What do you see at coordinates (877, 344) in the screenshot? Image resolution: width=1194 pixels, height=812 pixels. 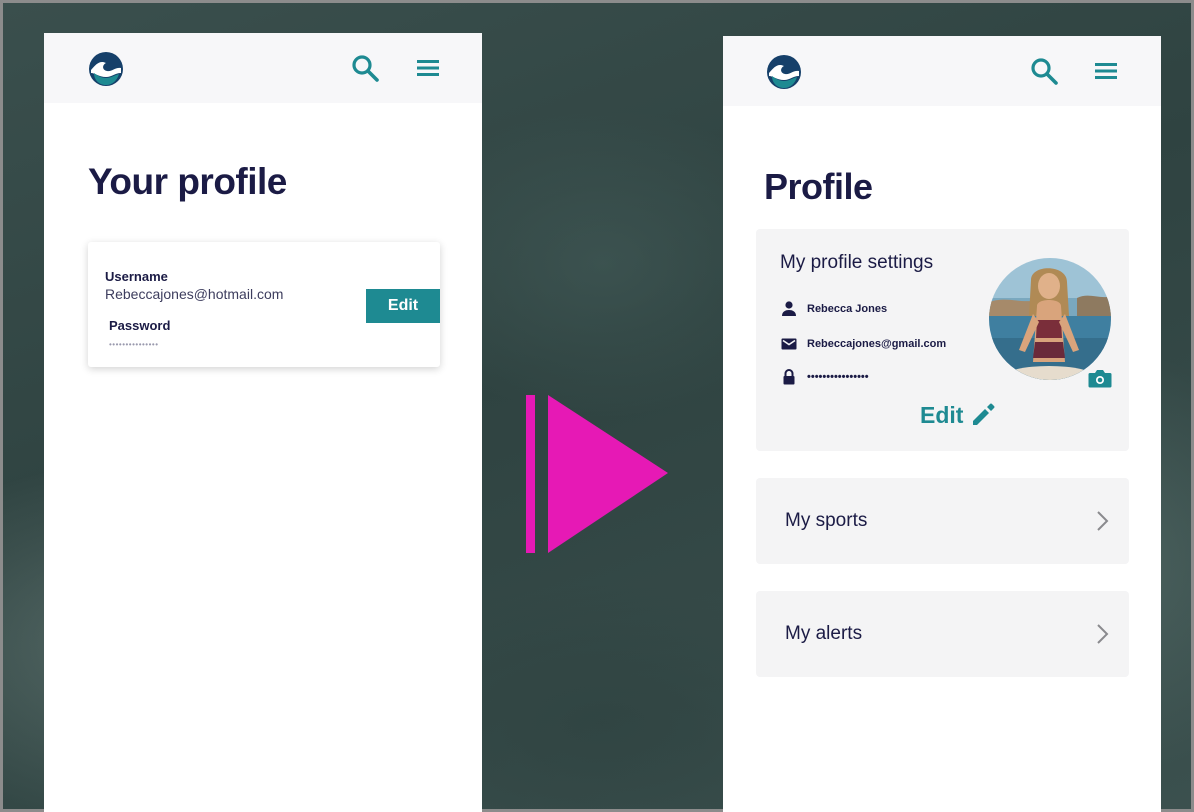 I see `email-value: Rebeccajones@gmail.com` at bounding box center [877, 344].